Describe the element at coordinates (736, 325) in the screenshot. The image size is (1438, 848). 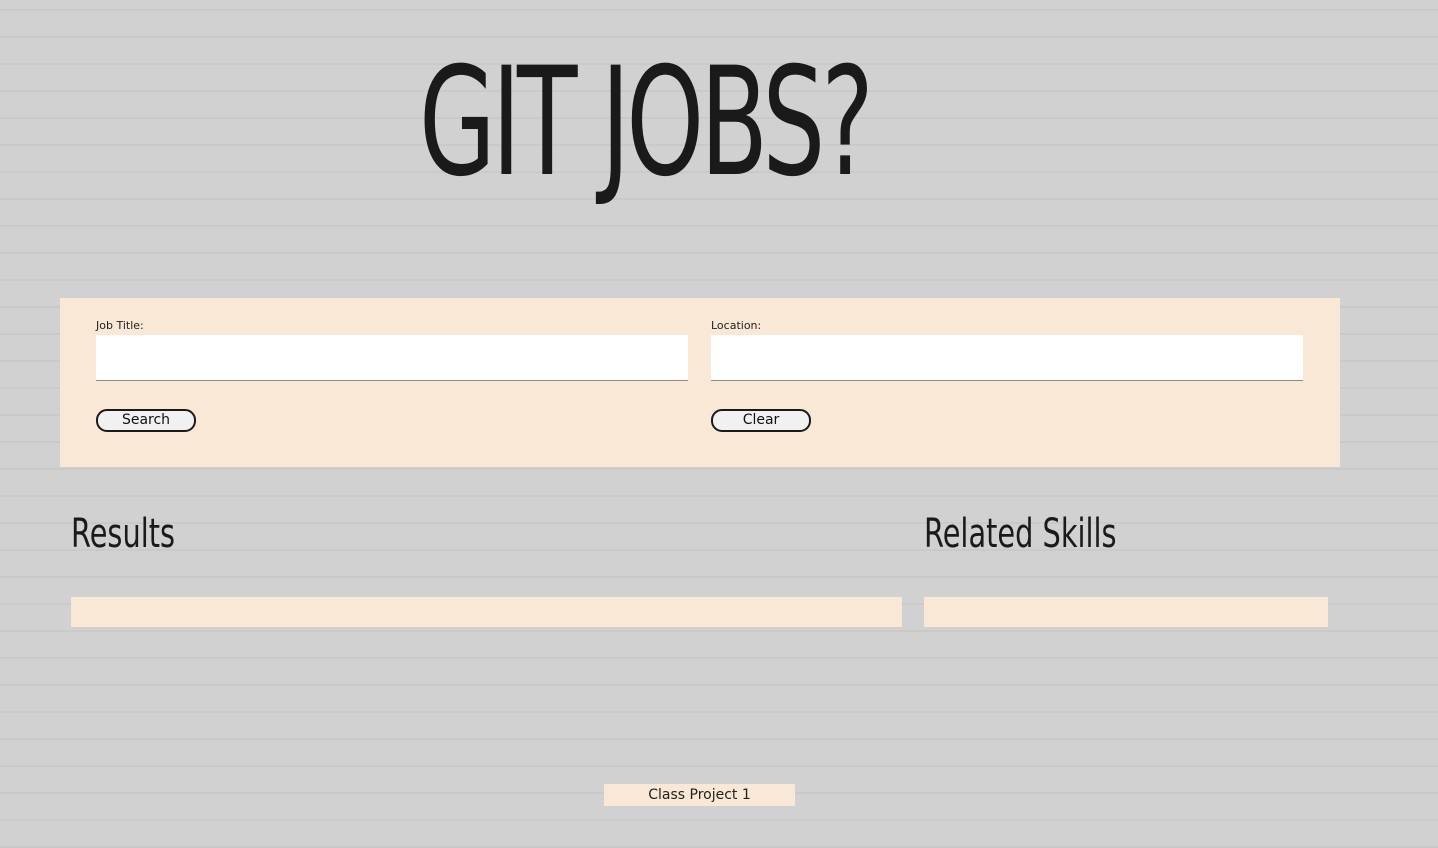
I see `location-label: Location:` at that location.